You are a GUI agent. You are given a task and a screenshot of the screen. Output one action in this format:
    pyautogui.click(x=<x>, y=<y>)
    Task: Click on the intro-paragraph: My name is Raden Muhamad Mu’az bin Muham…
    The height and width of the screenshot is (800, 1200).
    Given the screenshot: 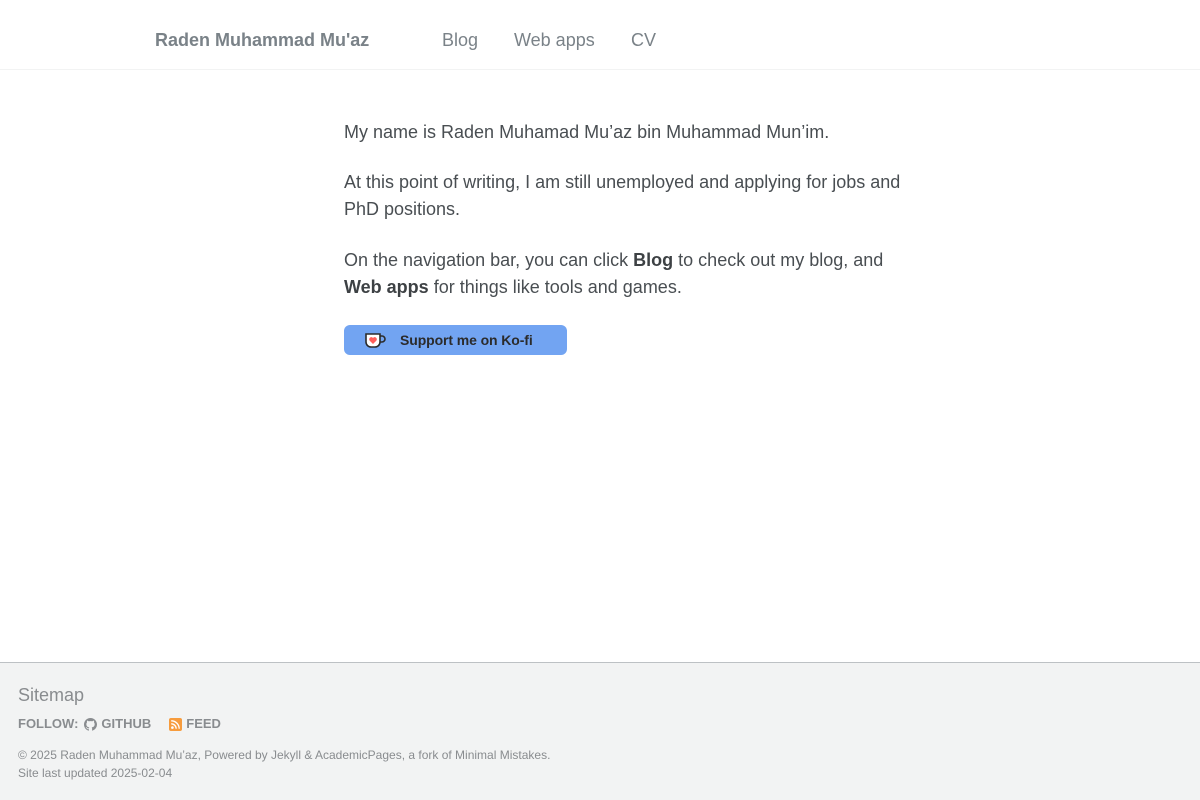 What is the action you would take?
    pyautogui.click(x=587, y=132)
    